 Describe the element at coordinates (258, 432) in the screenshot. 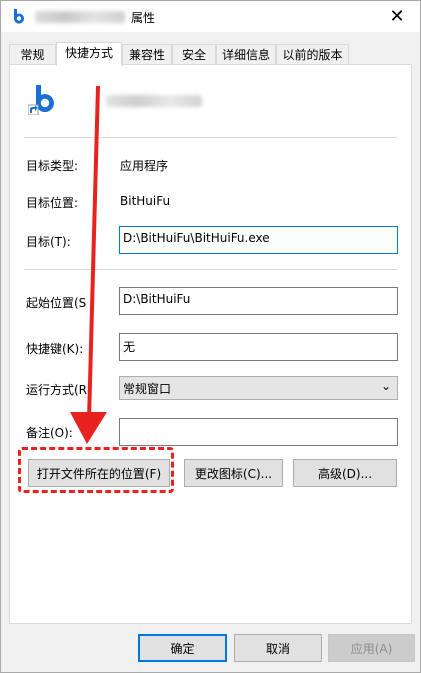

I see `comment-input` at that location.